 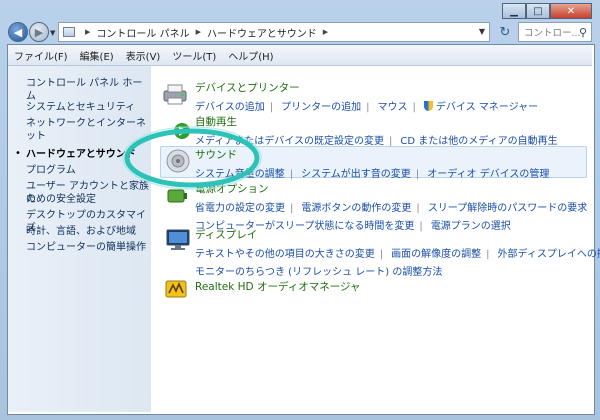 I want to click on realtek-hd-audio-manager: Realtek HD オーディオマネージャ, so click(x=277, y=286).